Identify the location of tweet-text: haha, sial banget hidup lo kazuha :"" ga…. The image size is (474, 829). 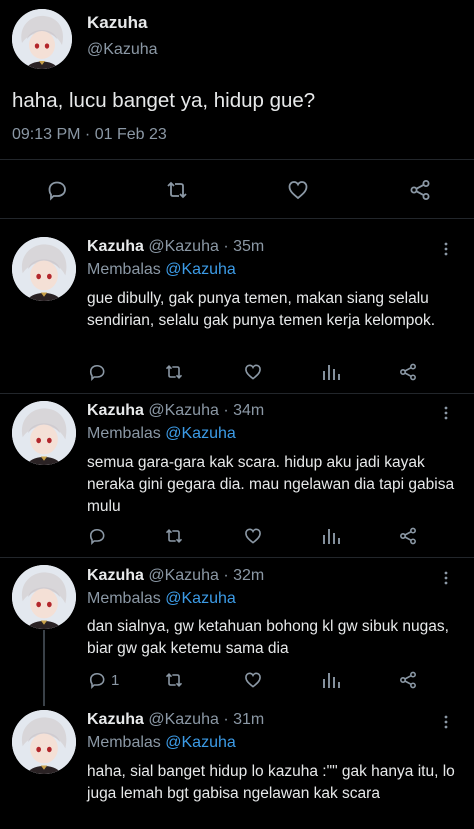
(271, 782).